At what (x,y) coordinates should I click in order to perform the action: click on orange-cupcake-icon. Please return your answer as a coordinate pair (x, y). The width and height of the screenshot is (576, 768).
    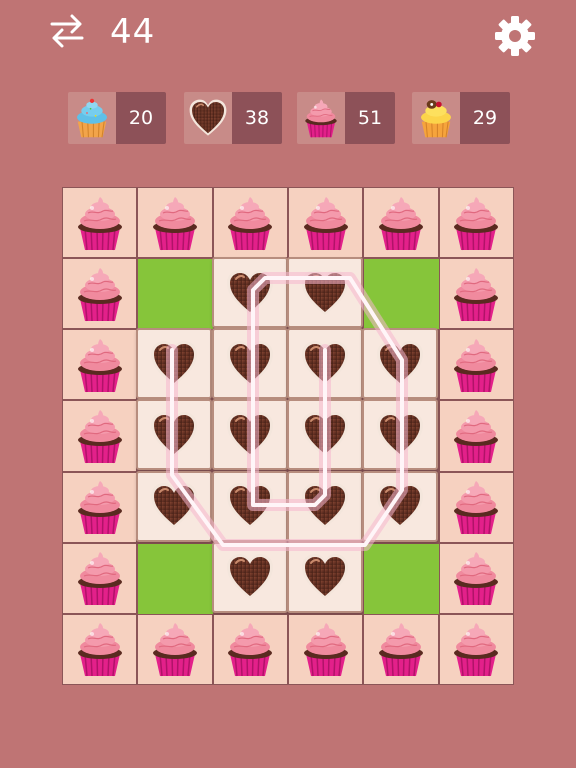
    Looking at the image, I should click on (436, 118).